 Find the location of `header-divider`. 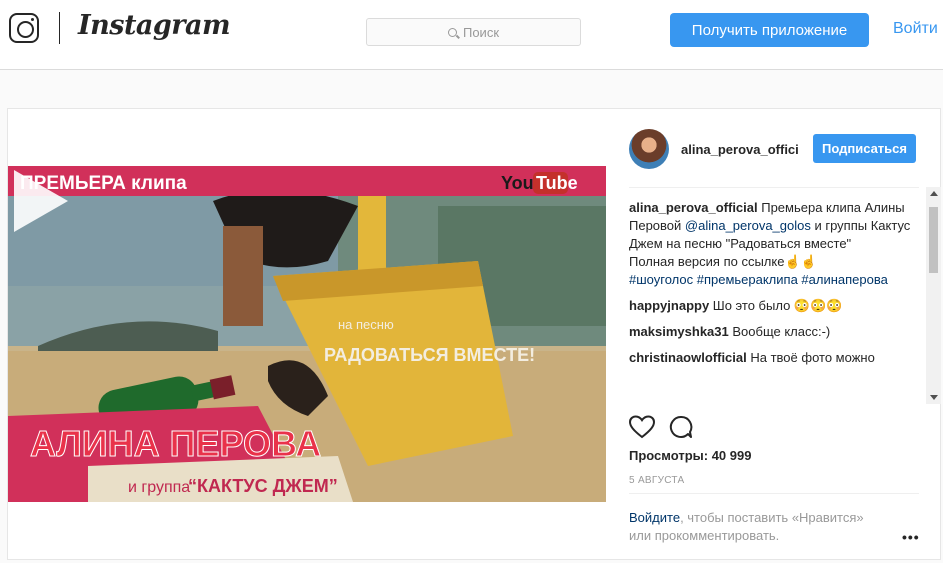

header-divider is located at coordinates (59, 28).